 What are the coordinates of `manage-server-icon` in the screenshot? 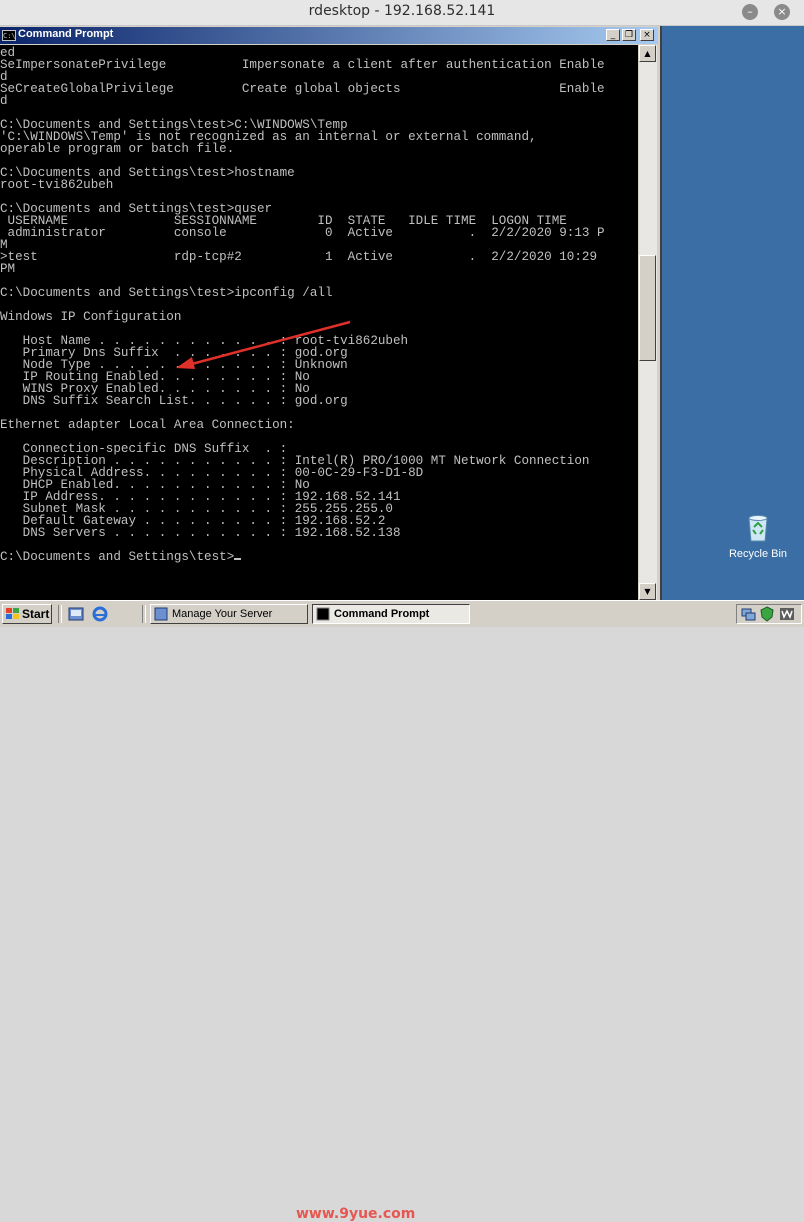 It's located at (161, 614).